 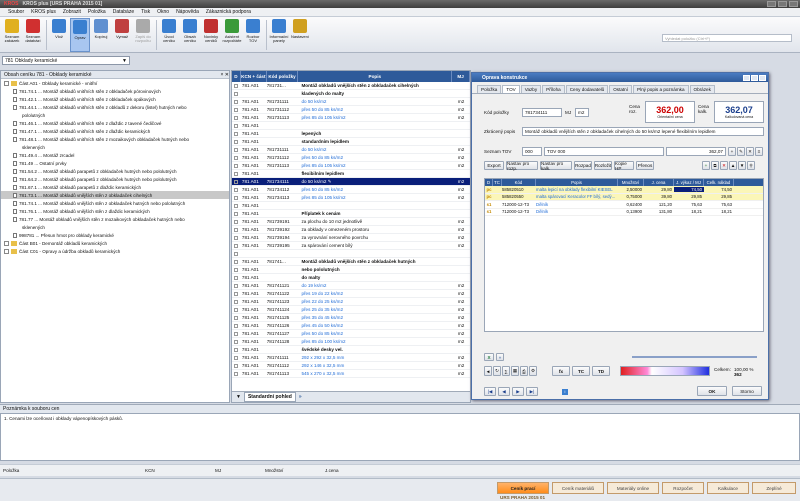 I want to click on edit-icon: ✎, so click(x=329, y=181).